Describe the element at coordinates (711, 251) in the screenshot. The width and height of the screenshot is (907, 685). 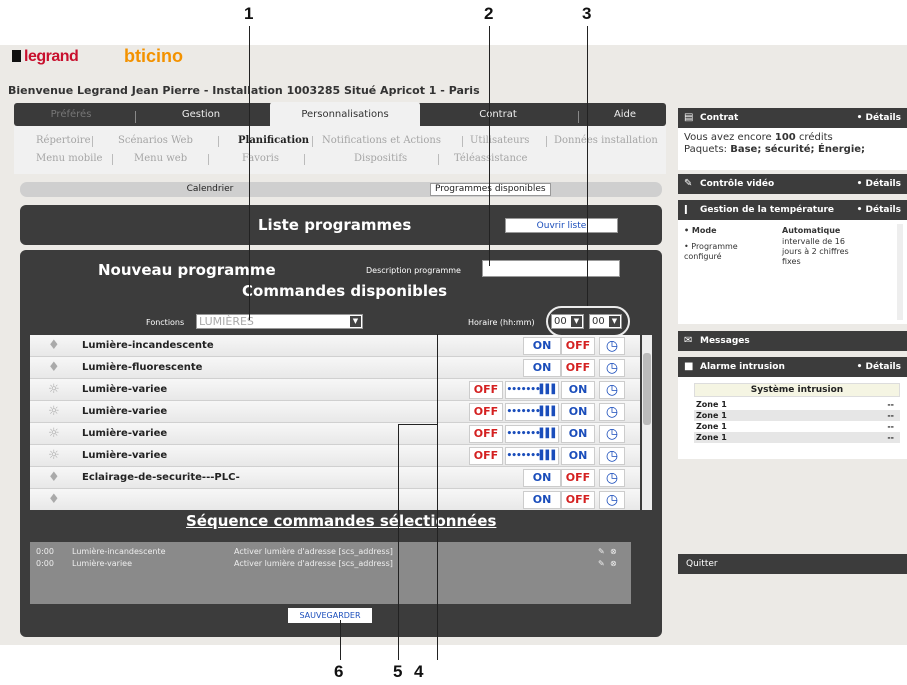
I see `programme-label: • Programme configuré` at that location.